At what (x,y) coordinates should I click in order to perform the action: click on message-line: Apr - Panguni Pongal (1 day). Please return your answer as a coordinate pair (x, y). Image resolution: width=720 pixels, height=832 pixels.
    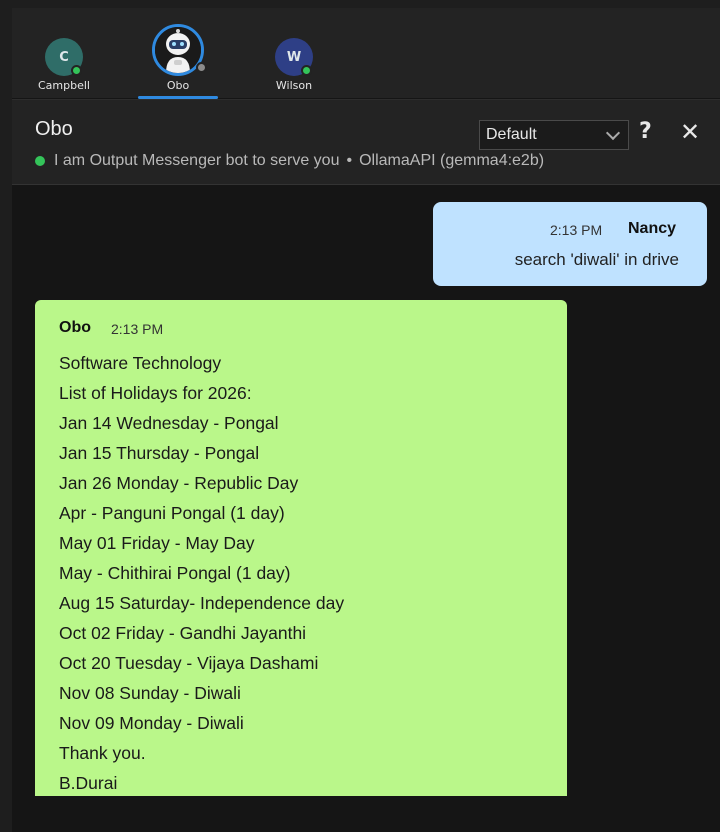
    Looking at the image, I should click on (172, 513).